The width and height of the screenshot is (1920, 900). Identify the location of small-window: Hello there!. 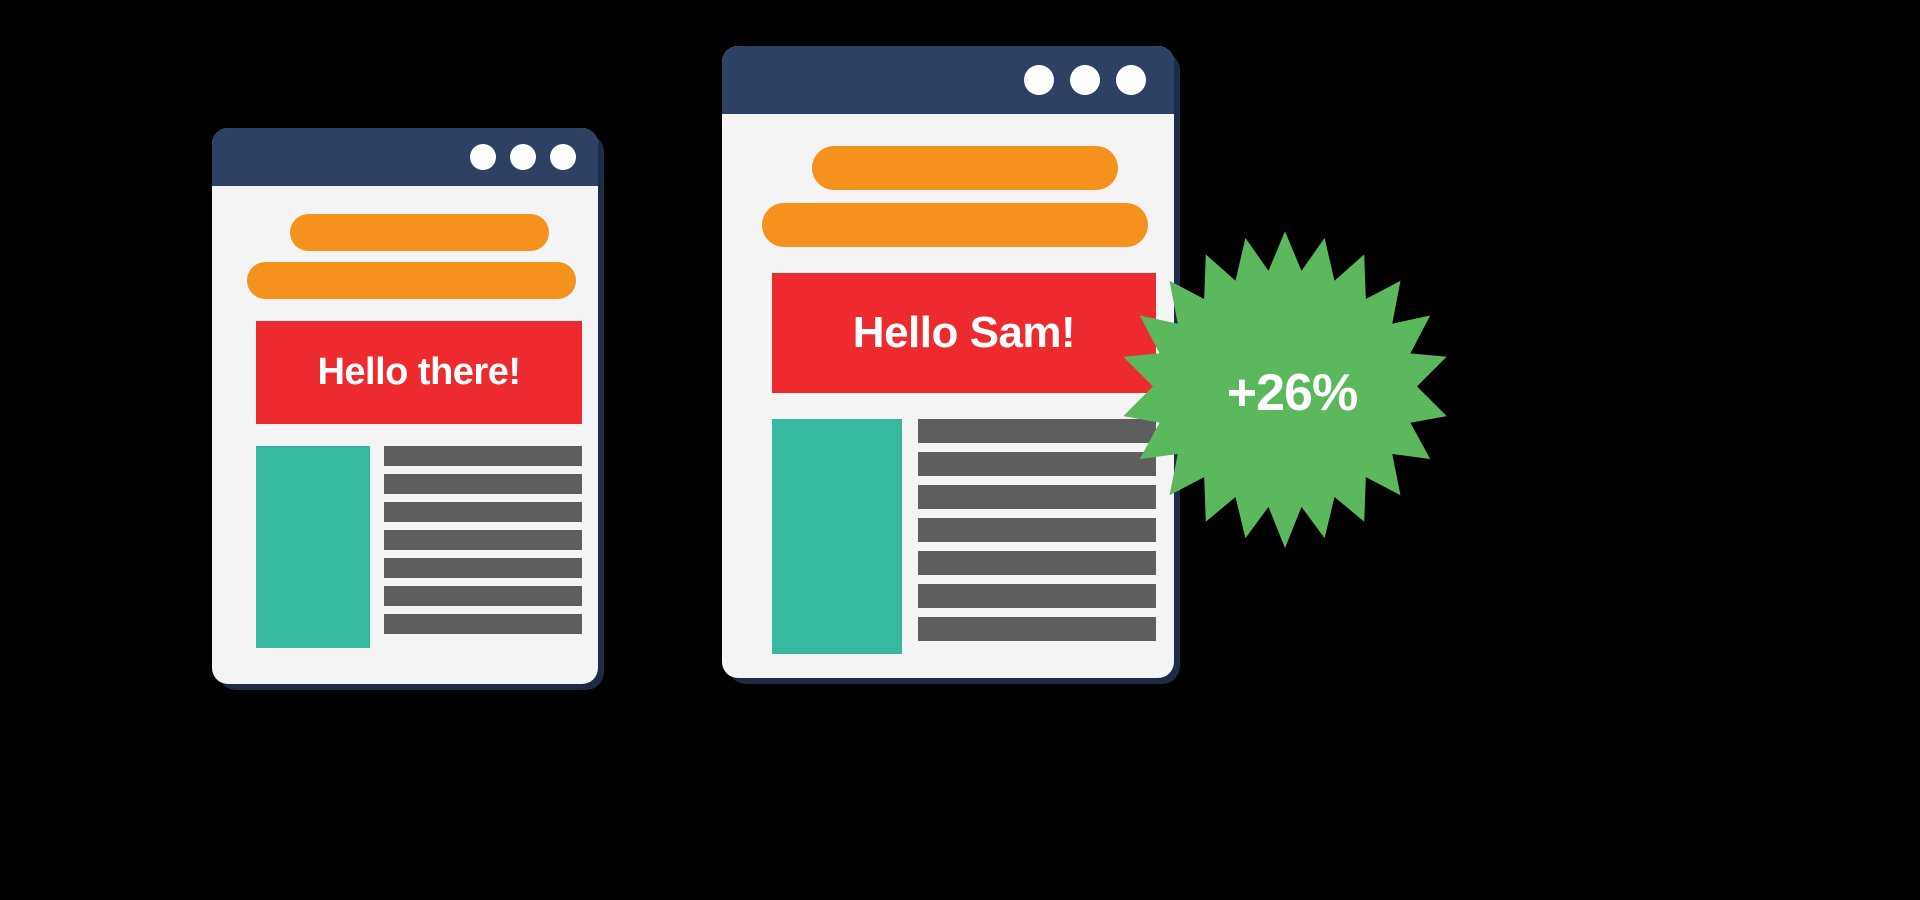
(408, 409).